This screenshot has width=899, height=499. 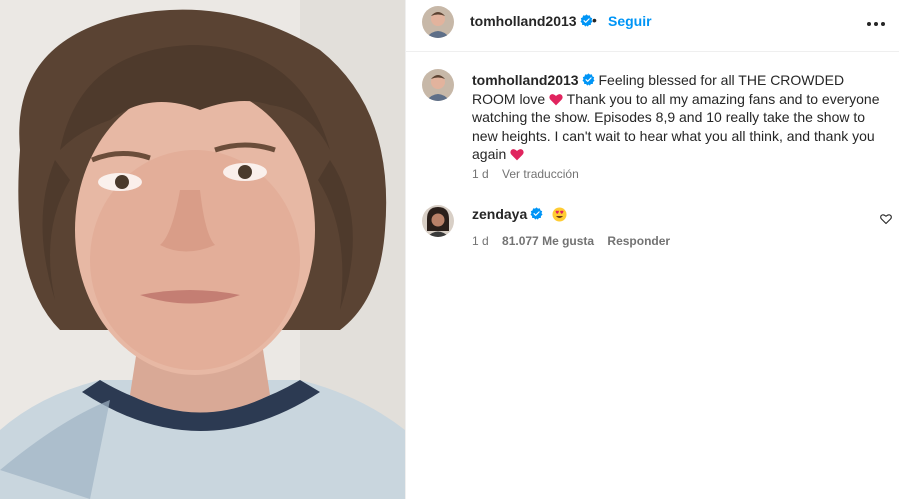 I want to click on comment-meta: 1 d 81.077 Me gusta Responder, so click(x=576, y=241).